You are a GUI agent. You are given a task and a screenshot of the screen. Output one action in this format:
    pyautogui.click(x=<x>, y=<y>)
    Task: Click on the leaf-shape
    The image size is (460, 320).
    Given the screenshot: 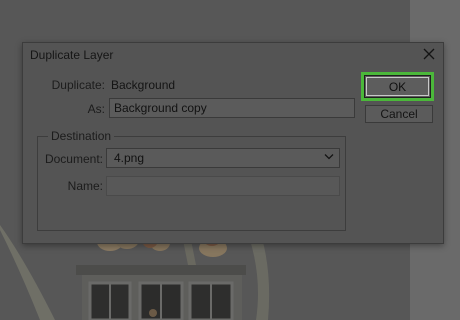 What is the action you would take?
    pyautogui.click(x=260, y=279)
    